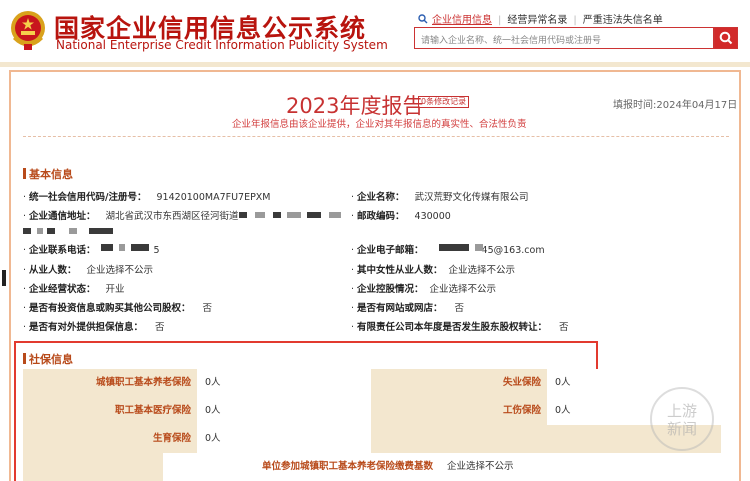 Image resolution: width=750 pixels, height=481 pixels. I want to click on header-divider-band, so click(375, 64).